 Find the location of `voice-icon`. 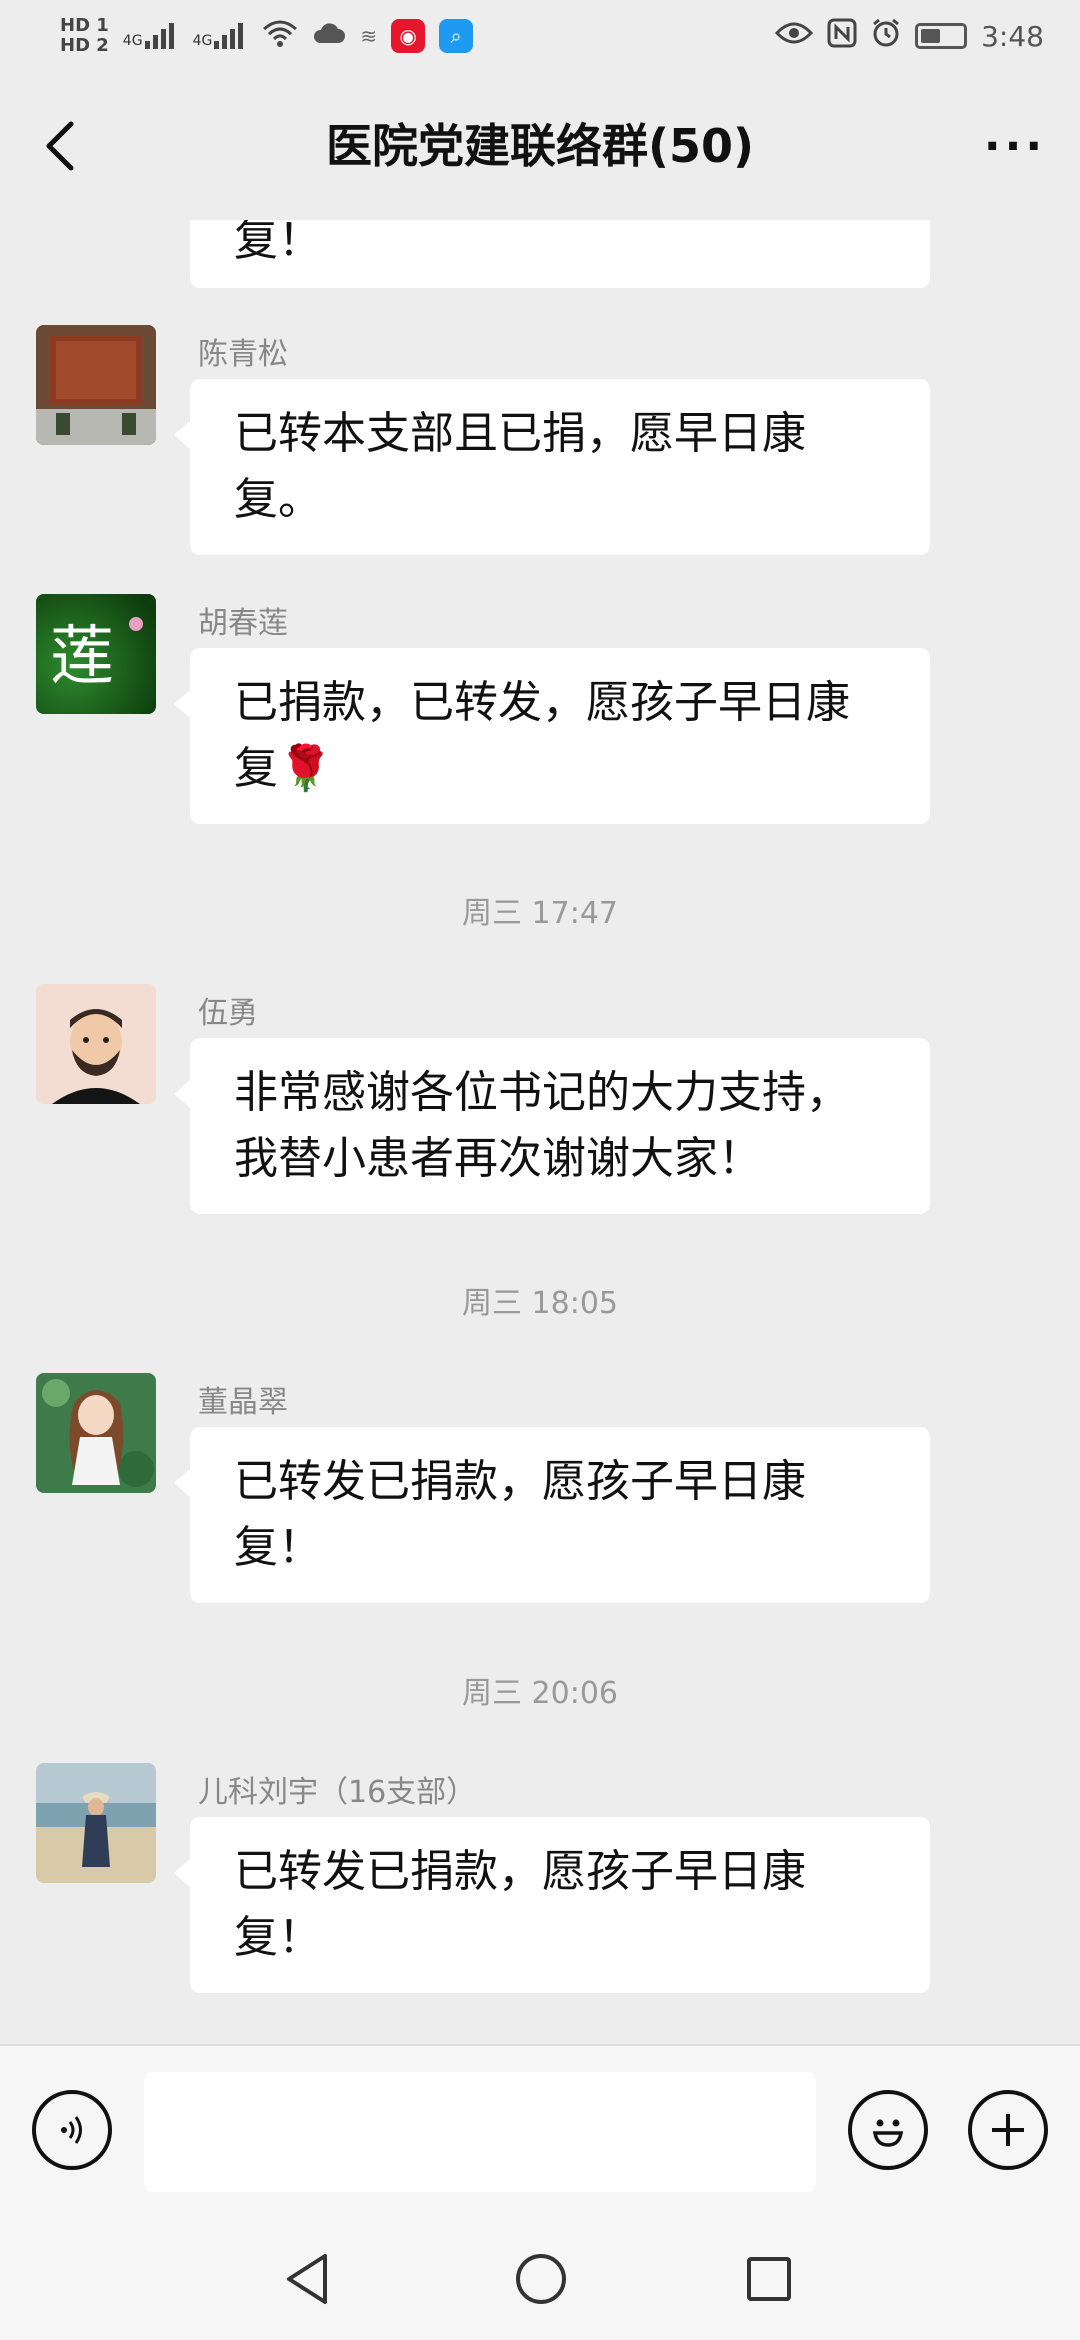

voice-icon is located at coordinates (71, 2130).